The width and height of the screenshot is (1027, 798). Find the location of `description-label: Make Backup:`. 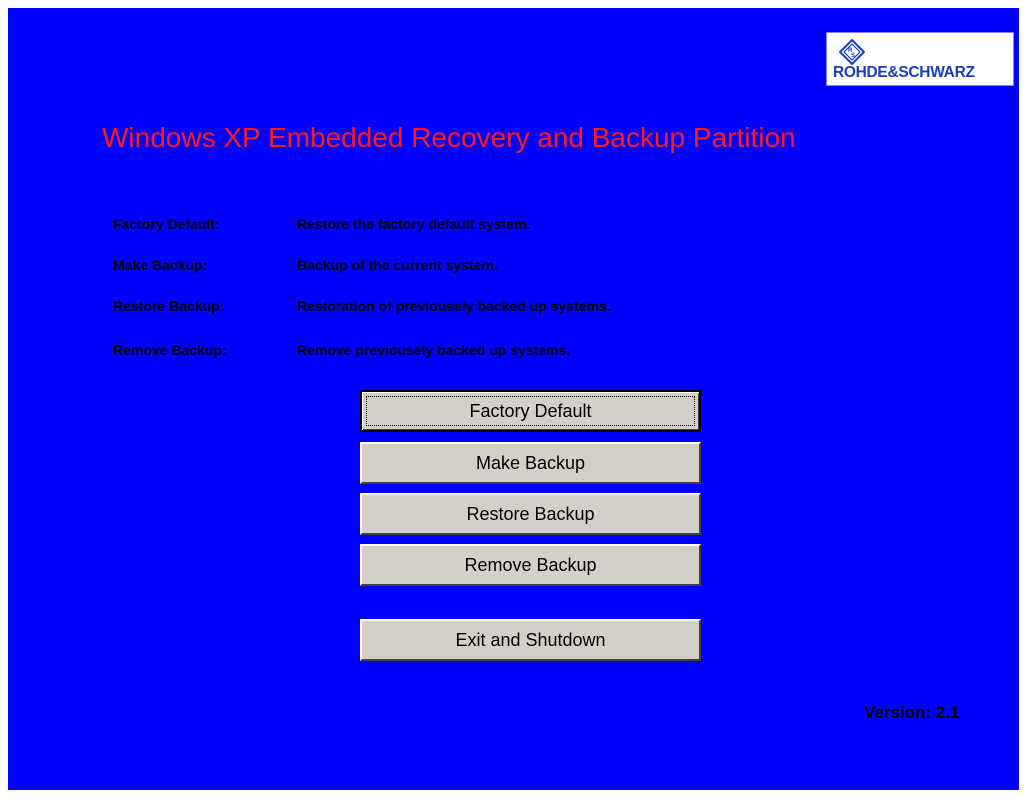

description-label: Make Backup: is located at coordinates (160, 265).